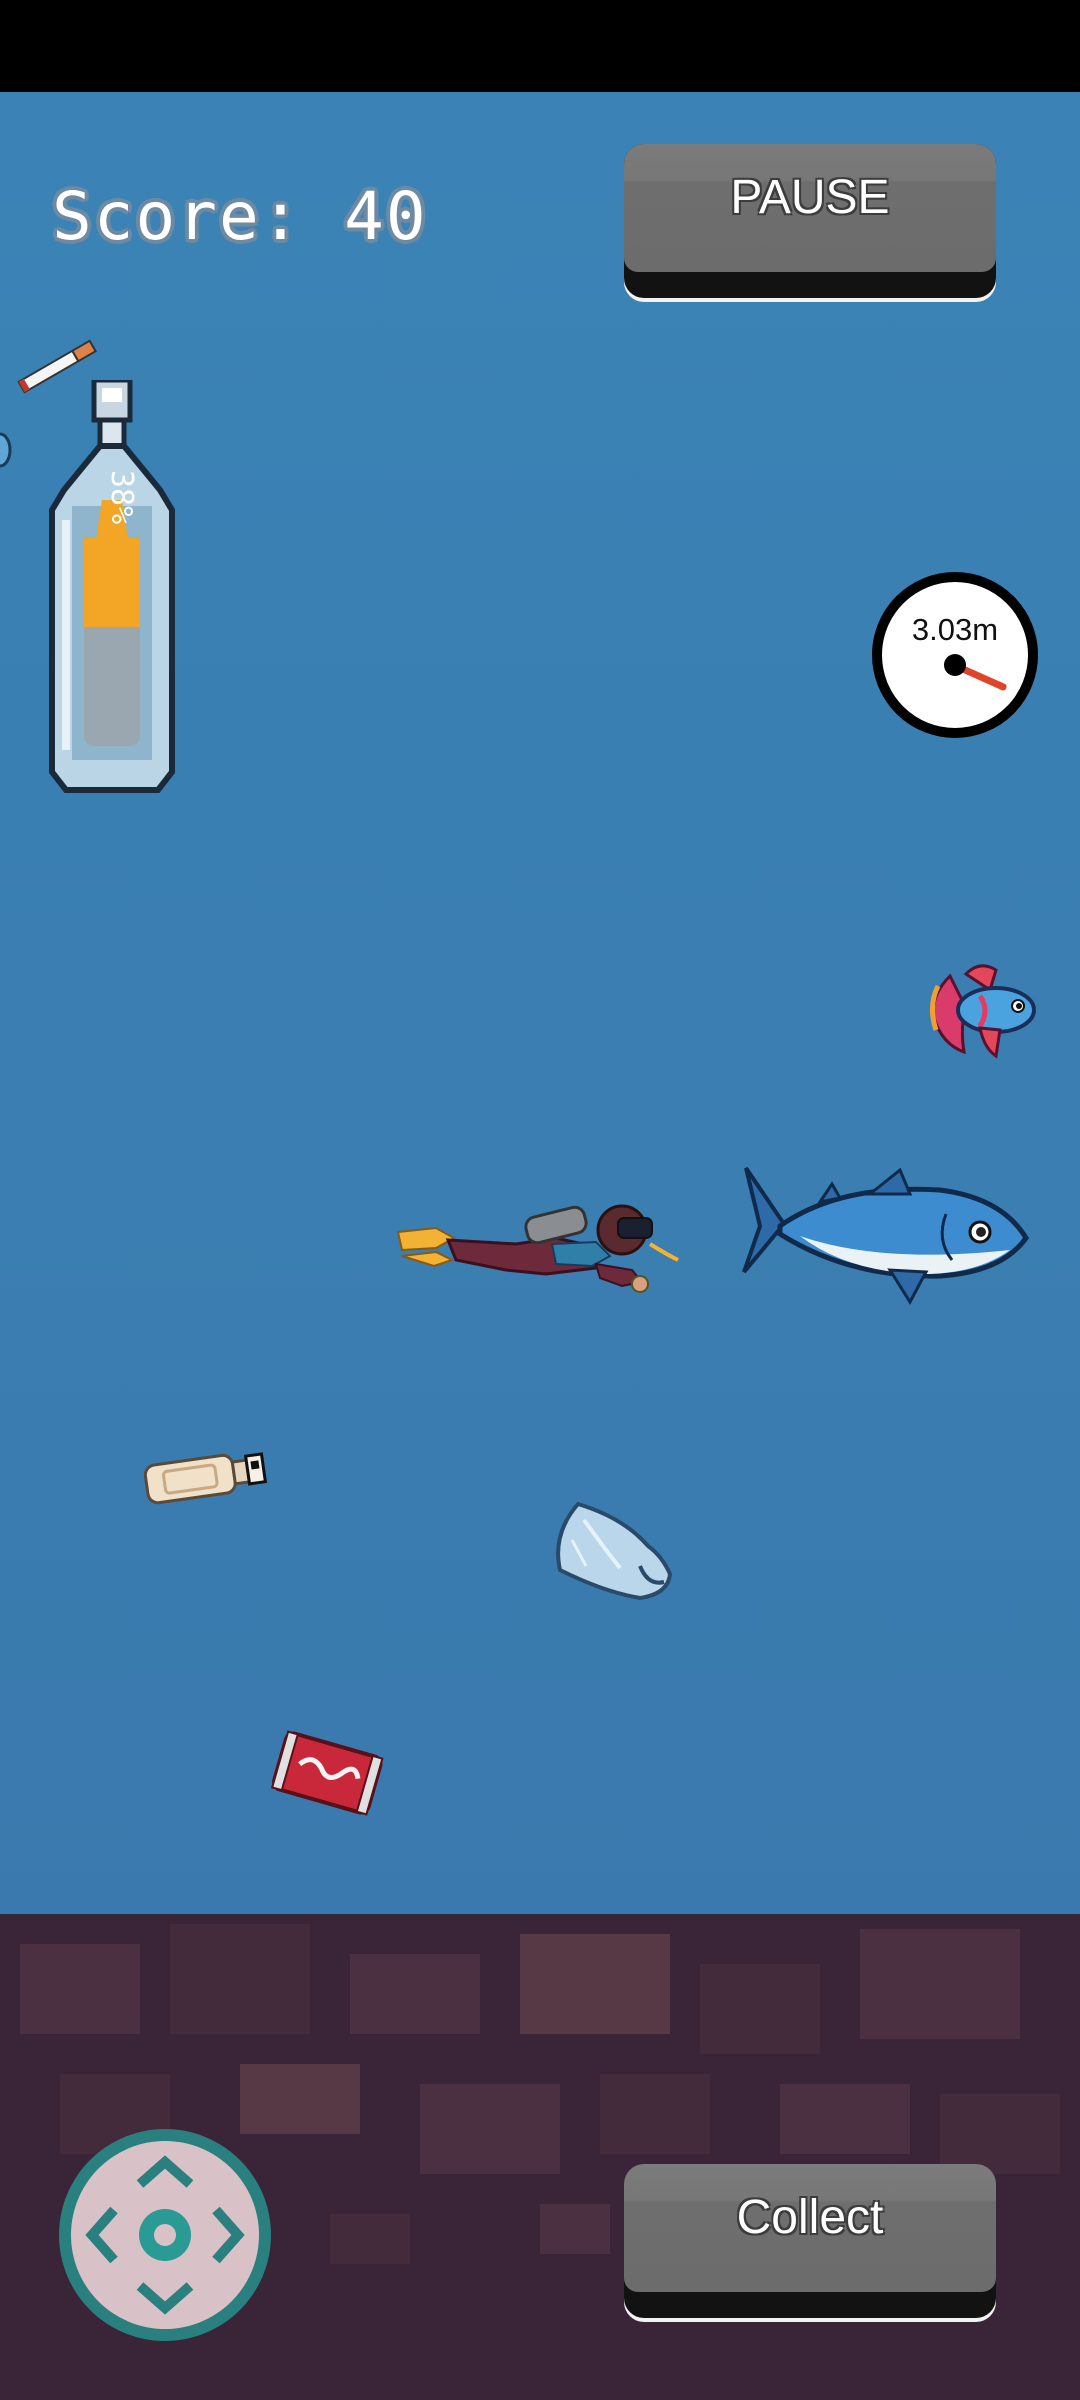  Describe the element at coordinates (240, 216) in the screenshot. I see `score-label: Score: 40` at that location.